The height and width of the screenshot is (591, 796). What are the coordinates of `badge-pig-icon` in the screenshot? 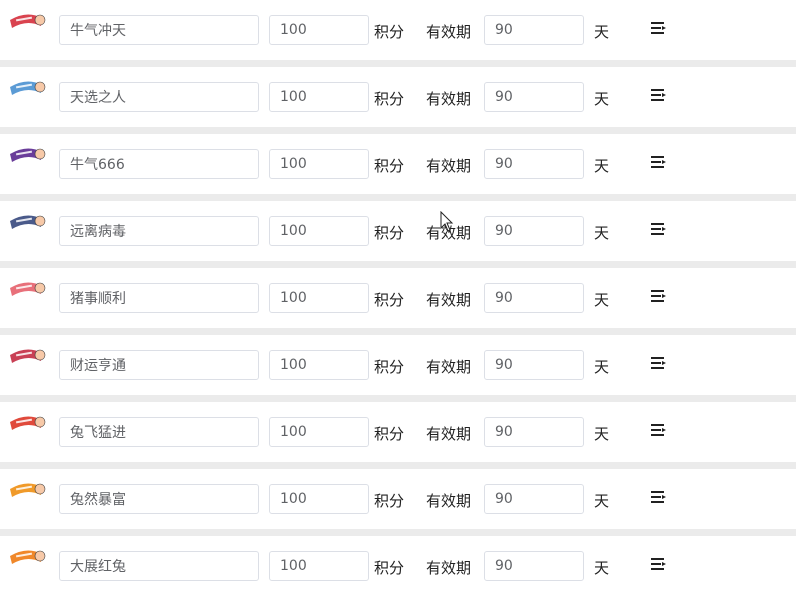 It's located at (28, 289).